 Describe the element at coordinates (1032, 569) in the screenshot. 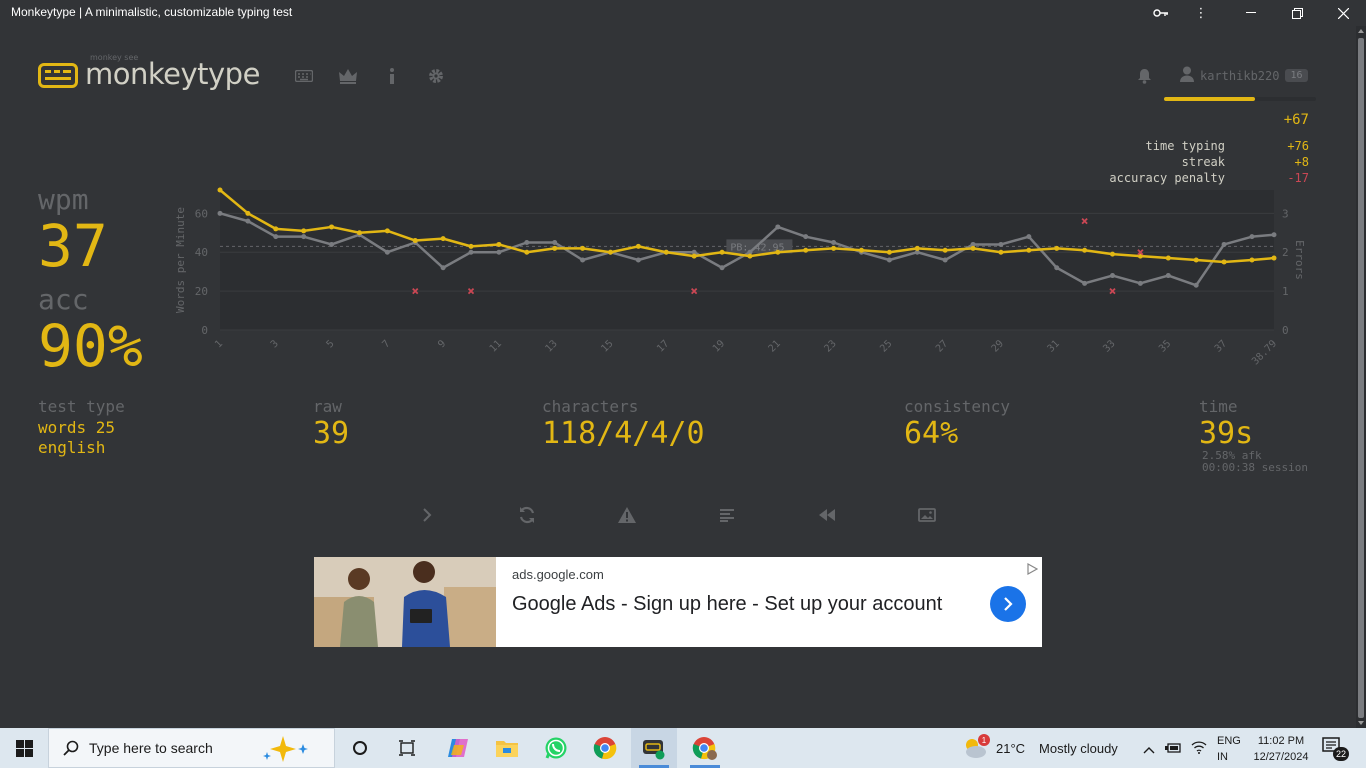

I see `adchoices-icon` at that location.